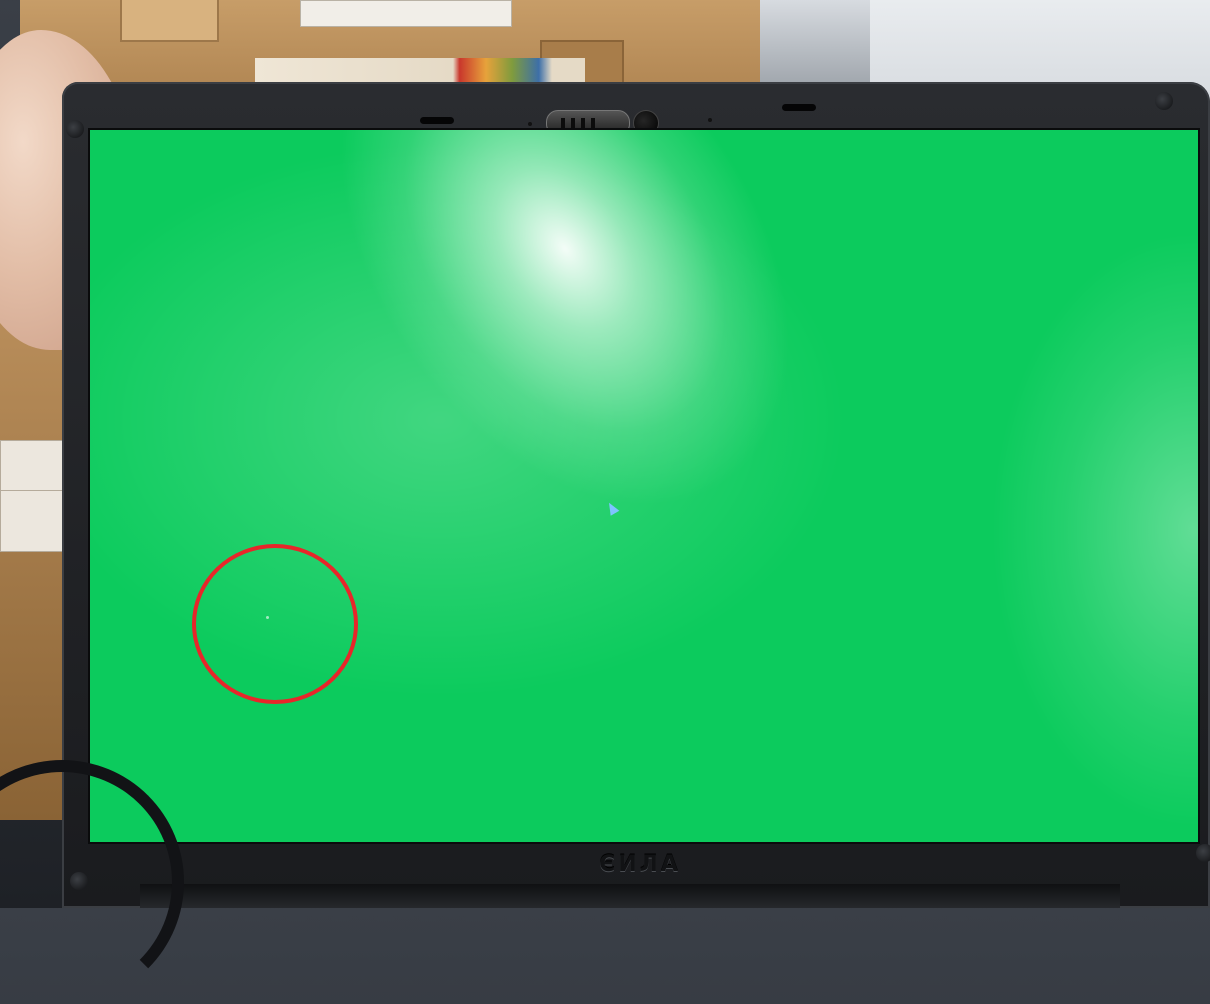  I want to click on box-window, so click(406, 13).